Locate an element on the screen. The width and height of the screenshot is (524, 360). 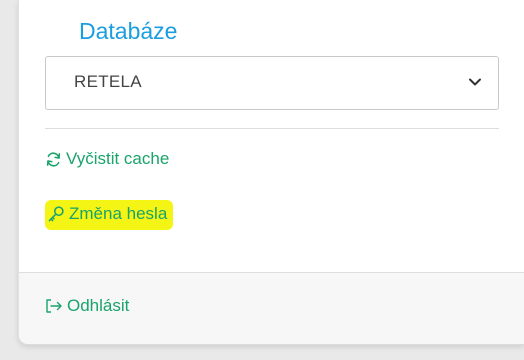
clear-cache-label: Vyčistit cache is located at coordinates (118, 158).